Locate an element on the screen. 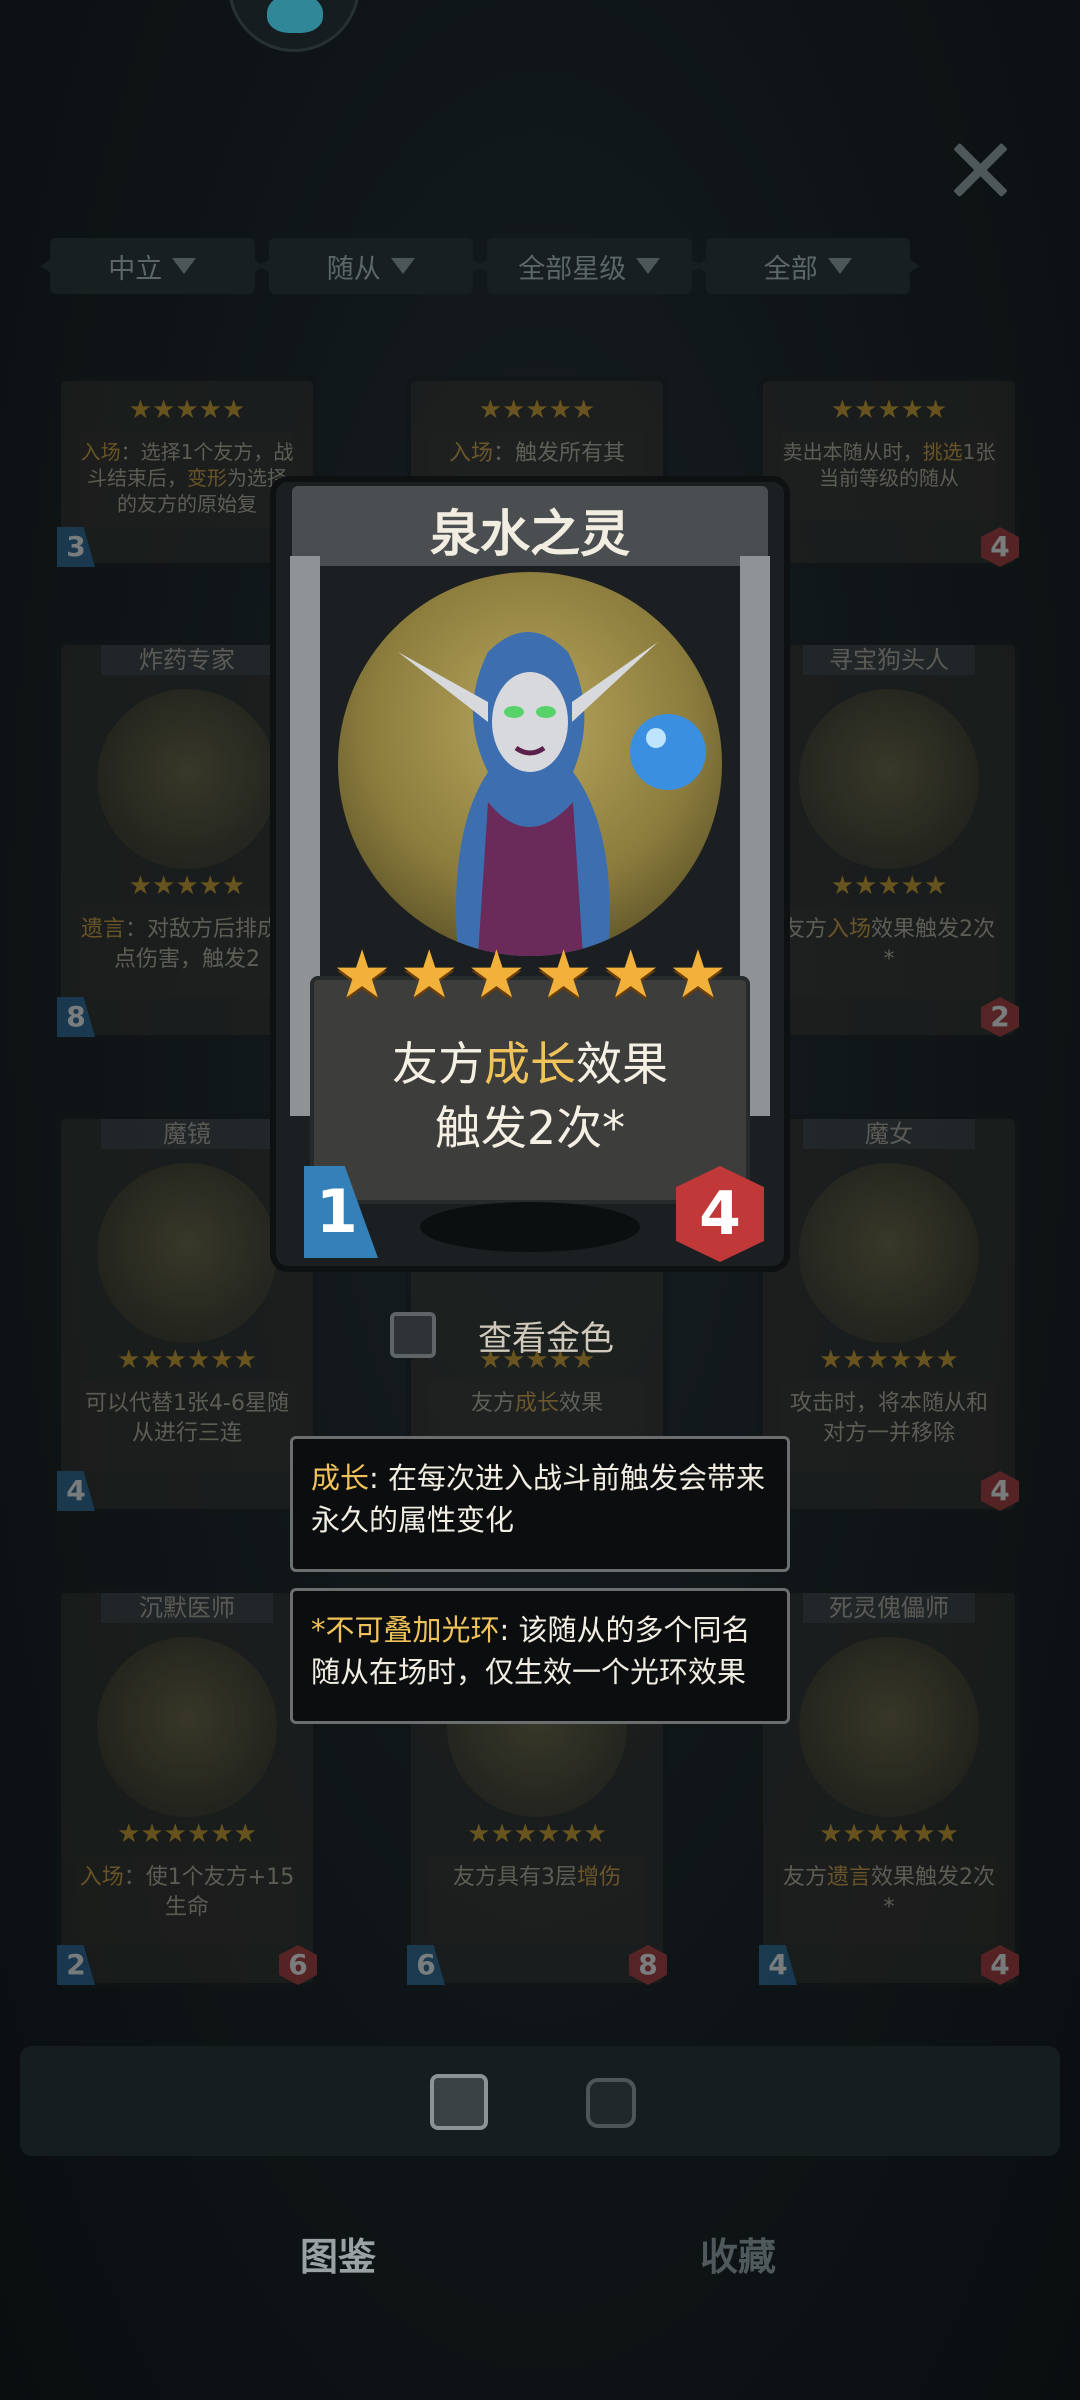  tab-collection: 收藏 is located at coordinates (738, 2253).